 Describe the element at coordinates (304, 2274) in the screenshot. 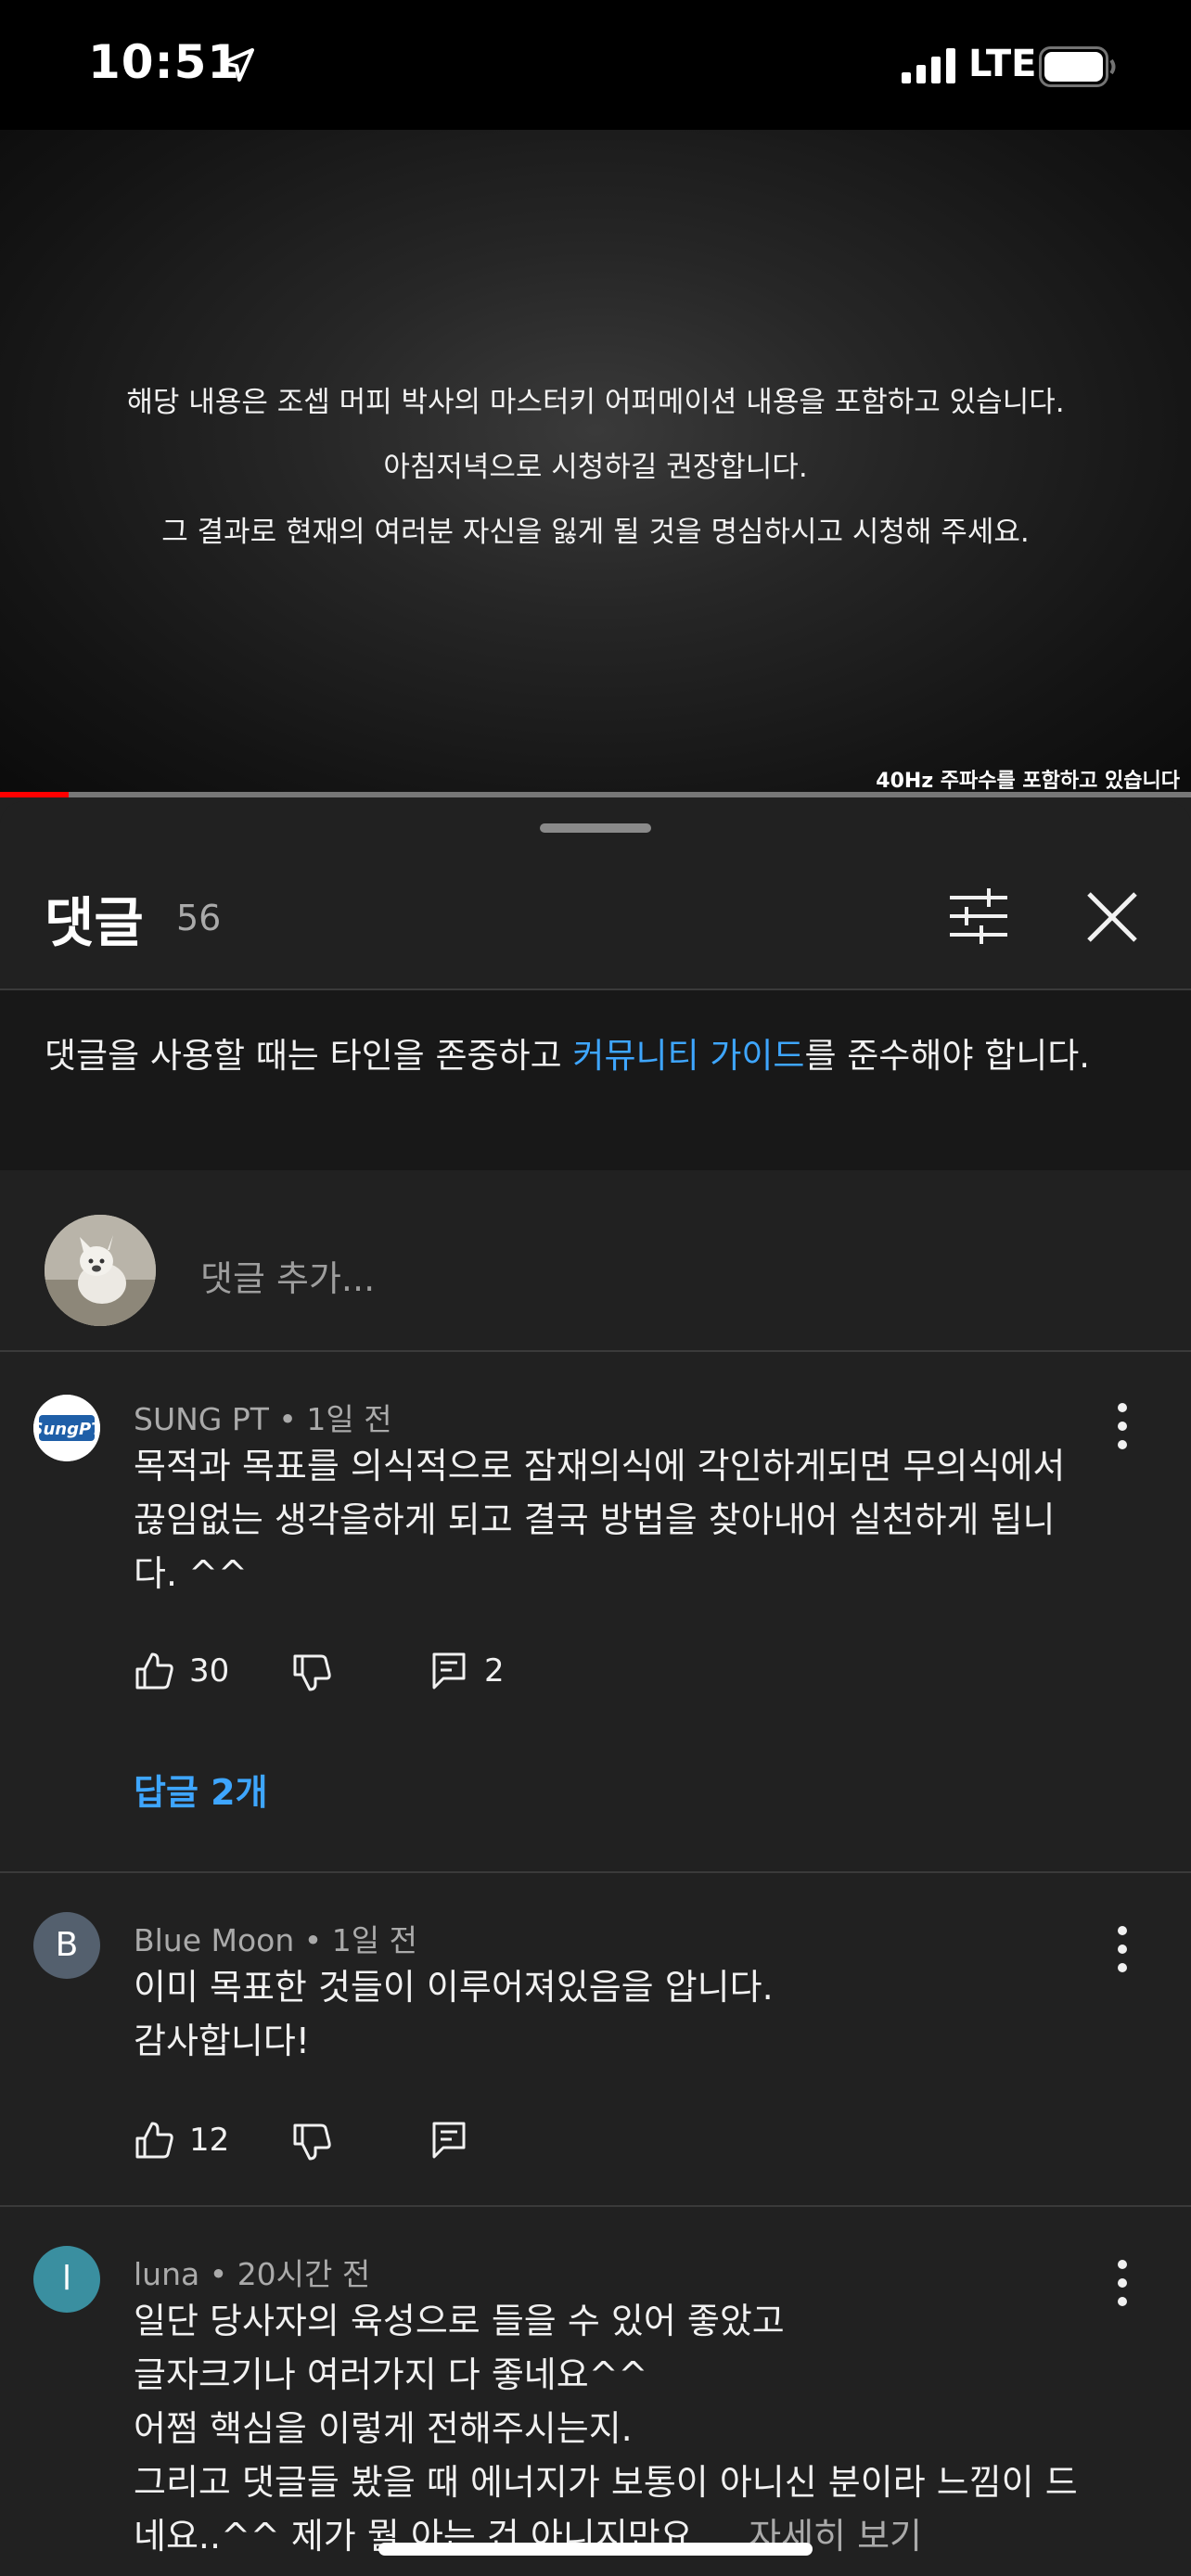

I see `comment-time: 20시간 전` at that location.